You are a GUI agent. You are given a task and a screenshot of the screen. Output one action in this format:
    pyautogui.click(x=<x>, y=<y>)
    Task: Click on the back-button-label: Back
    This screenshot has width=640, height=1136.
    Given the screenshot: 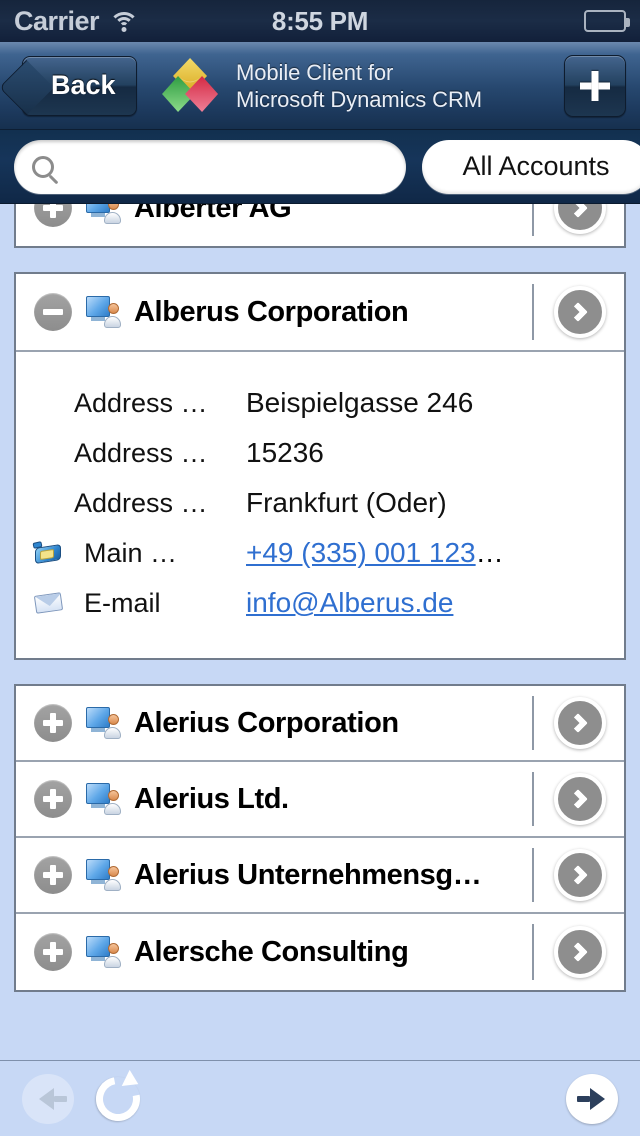 What is the action you would take?
    pyautogui.click(x=83, y=85)
    